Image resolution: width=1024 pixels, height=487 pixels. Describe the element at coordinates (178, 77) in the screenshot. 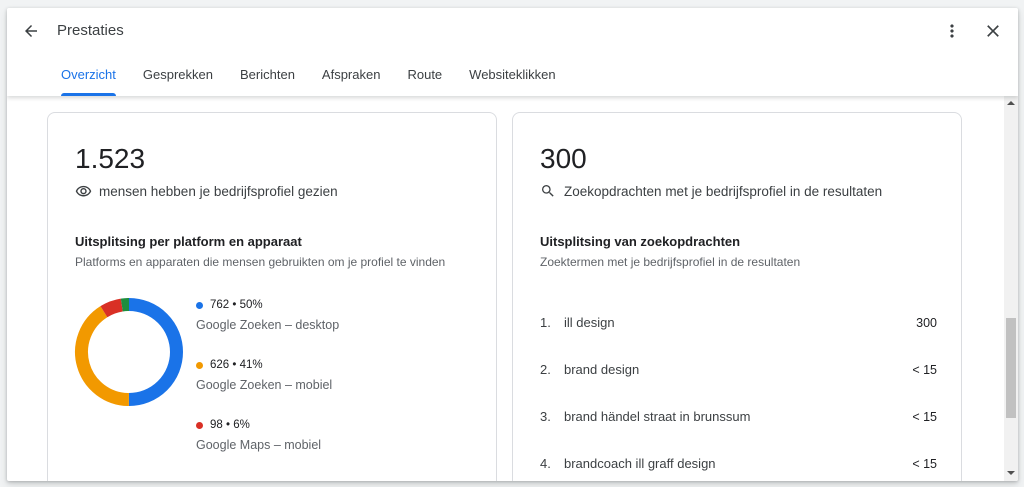

I see `tab-gesprekken: Gesprekken` at that location.